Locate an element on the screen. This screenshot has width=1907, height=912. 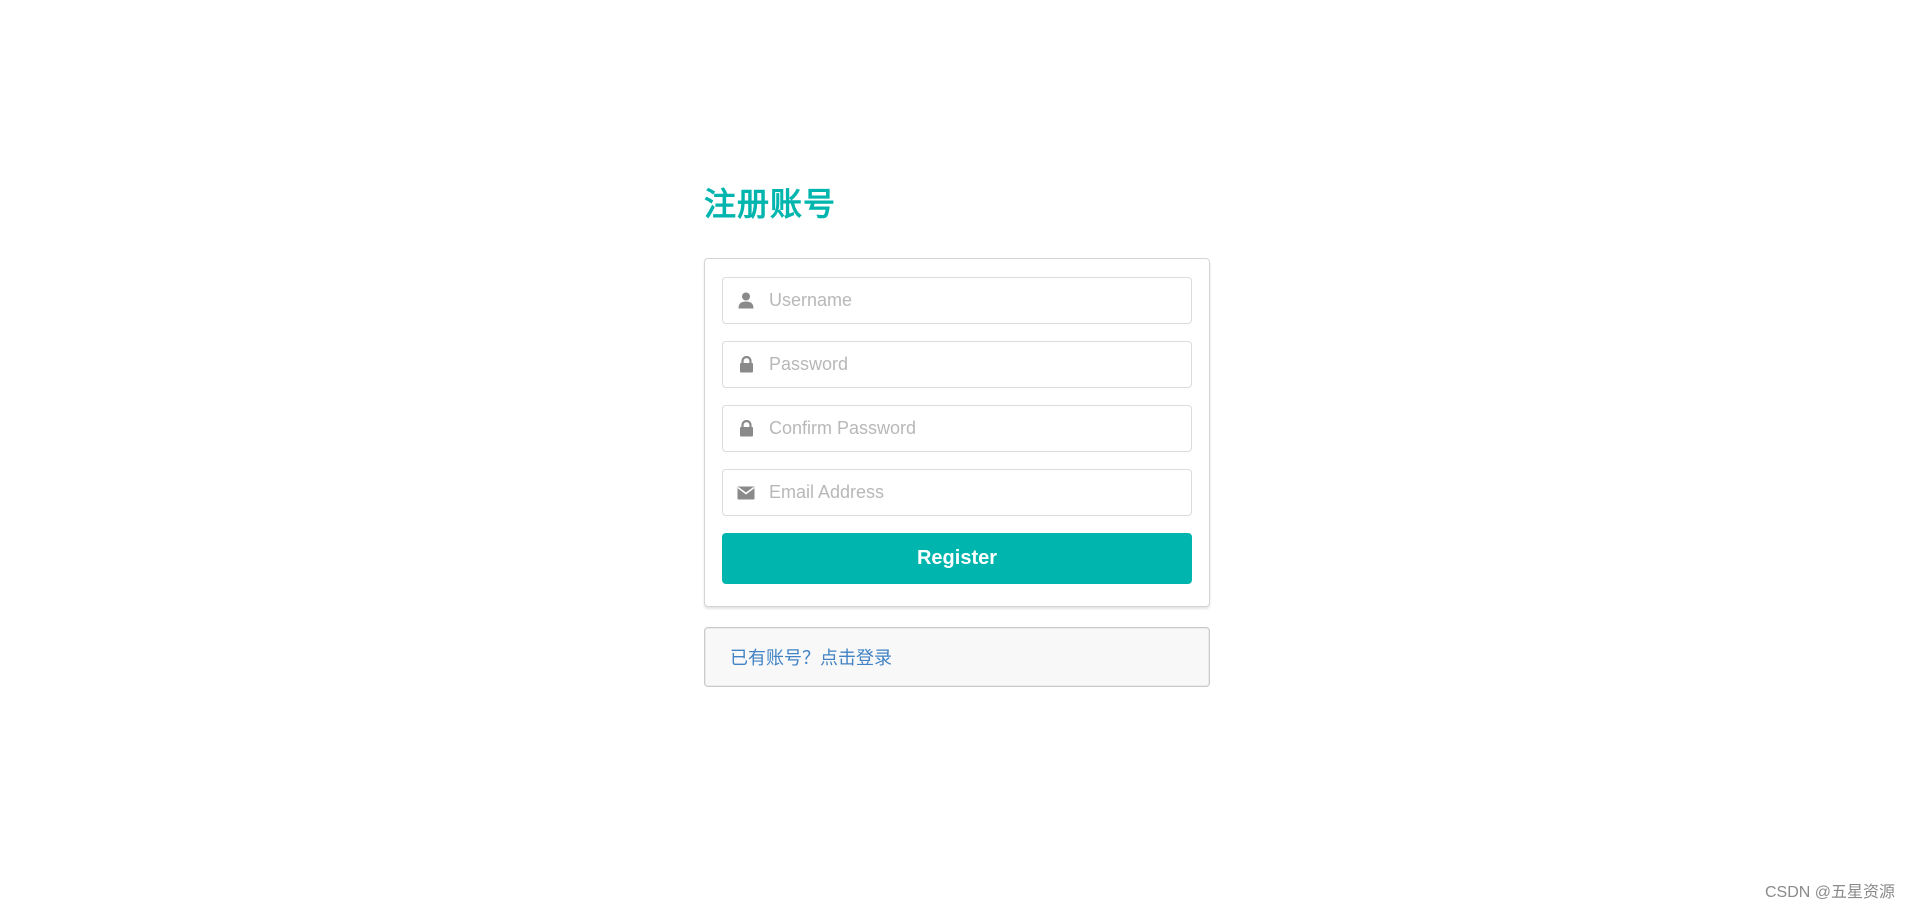
username-input is located at coordinates (980, 300).